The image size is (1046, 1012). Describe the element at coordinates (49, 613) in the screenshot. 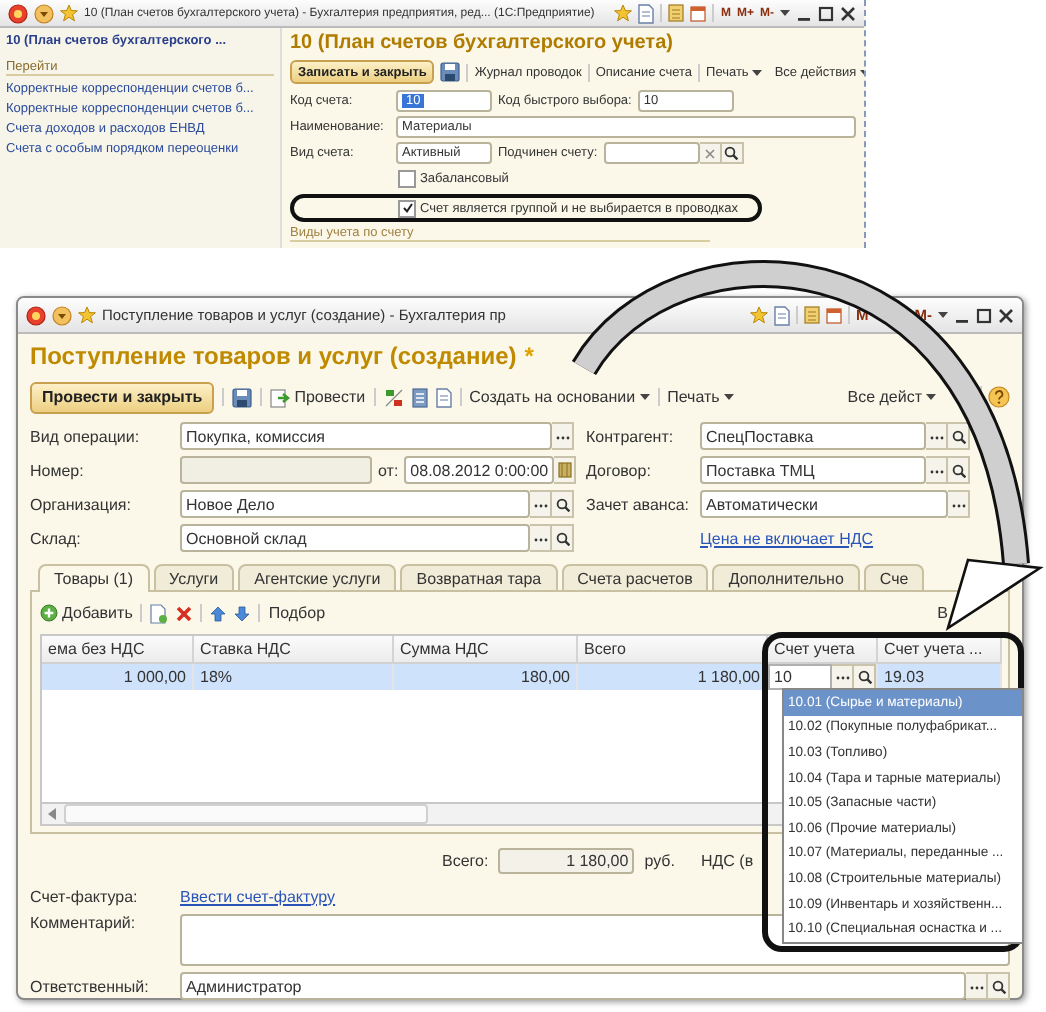

I see `add-icon` at that location.